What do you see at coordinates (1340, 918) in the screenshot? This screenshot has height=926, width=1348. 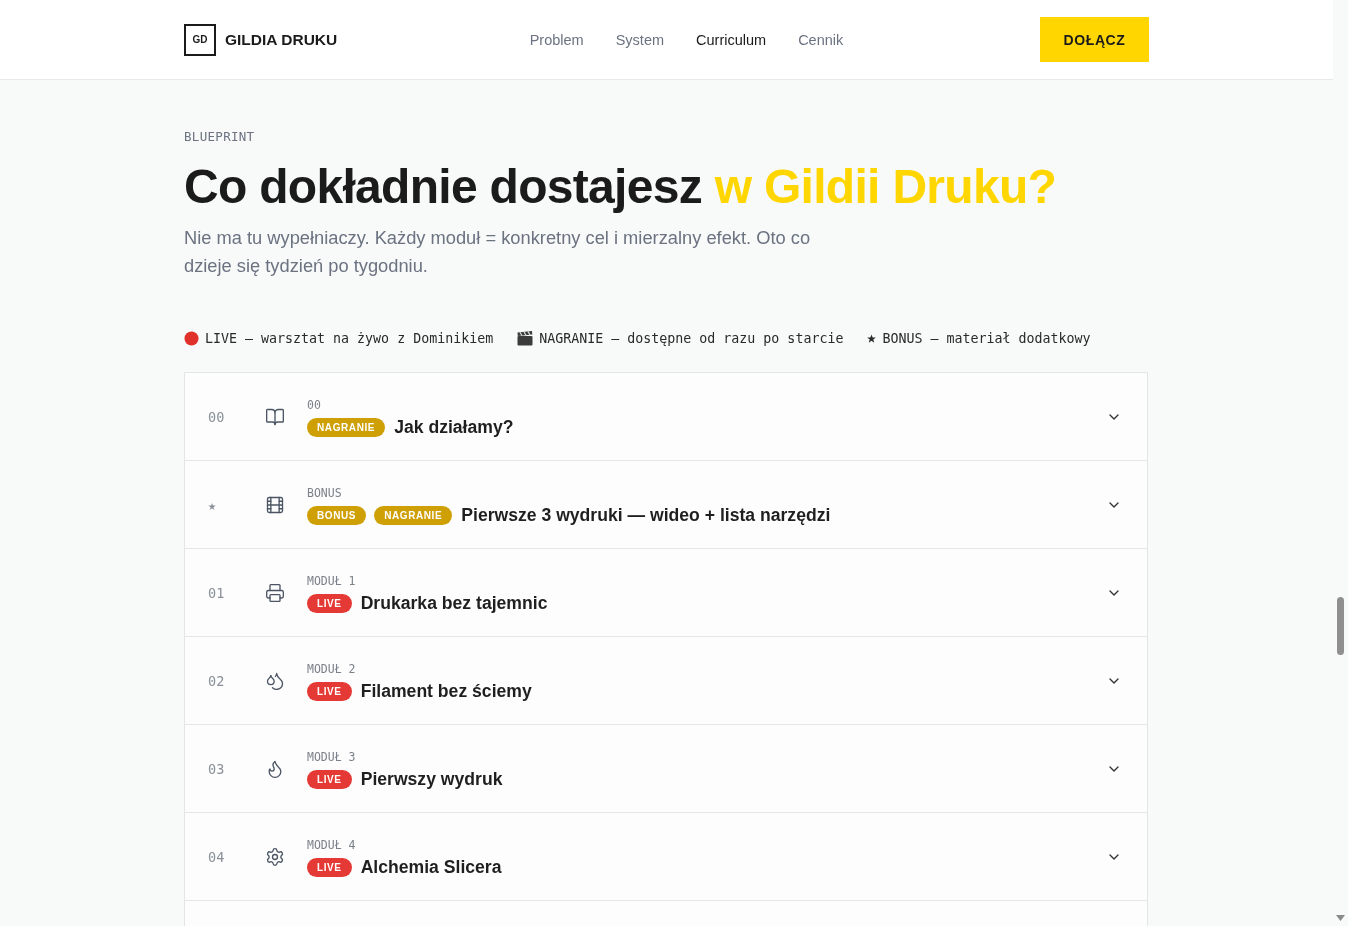 I see `scroll-down-arrow-icon` at bounding box center [1340, 918].